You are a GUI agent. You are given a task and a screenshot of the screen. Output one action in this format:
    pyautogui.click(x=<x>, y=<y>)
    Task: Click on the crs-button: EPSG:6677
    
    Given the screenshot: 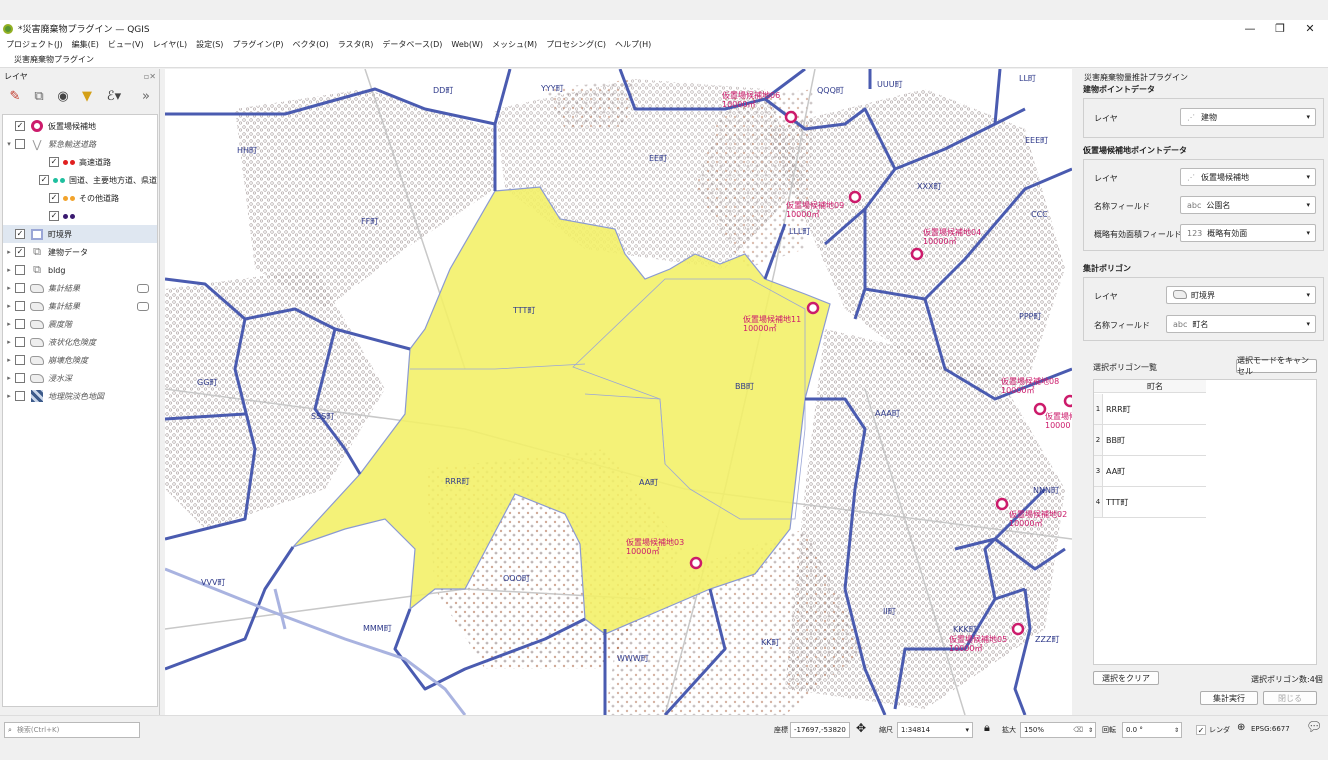 What is the action you would take?
    pyautogui.click(x=1270, y=729)
    